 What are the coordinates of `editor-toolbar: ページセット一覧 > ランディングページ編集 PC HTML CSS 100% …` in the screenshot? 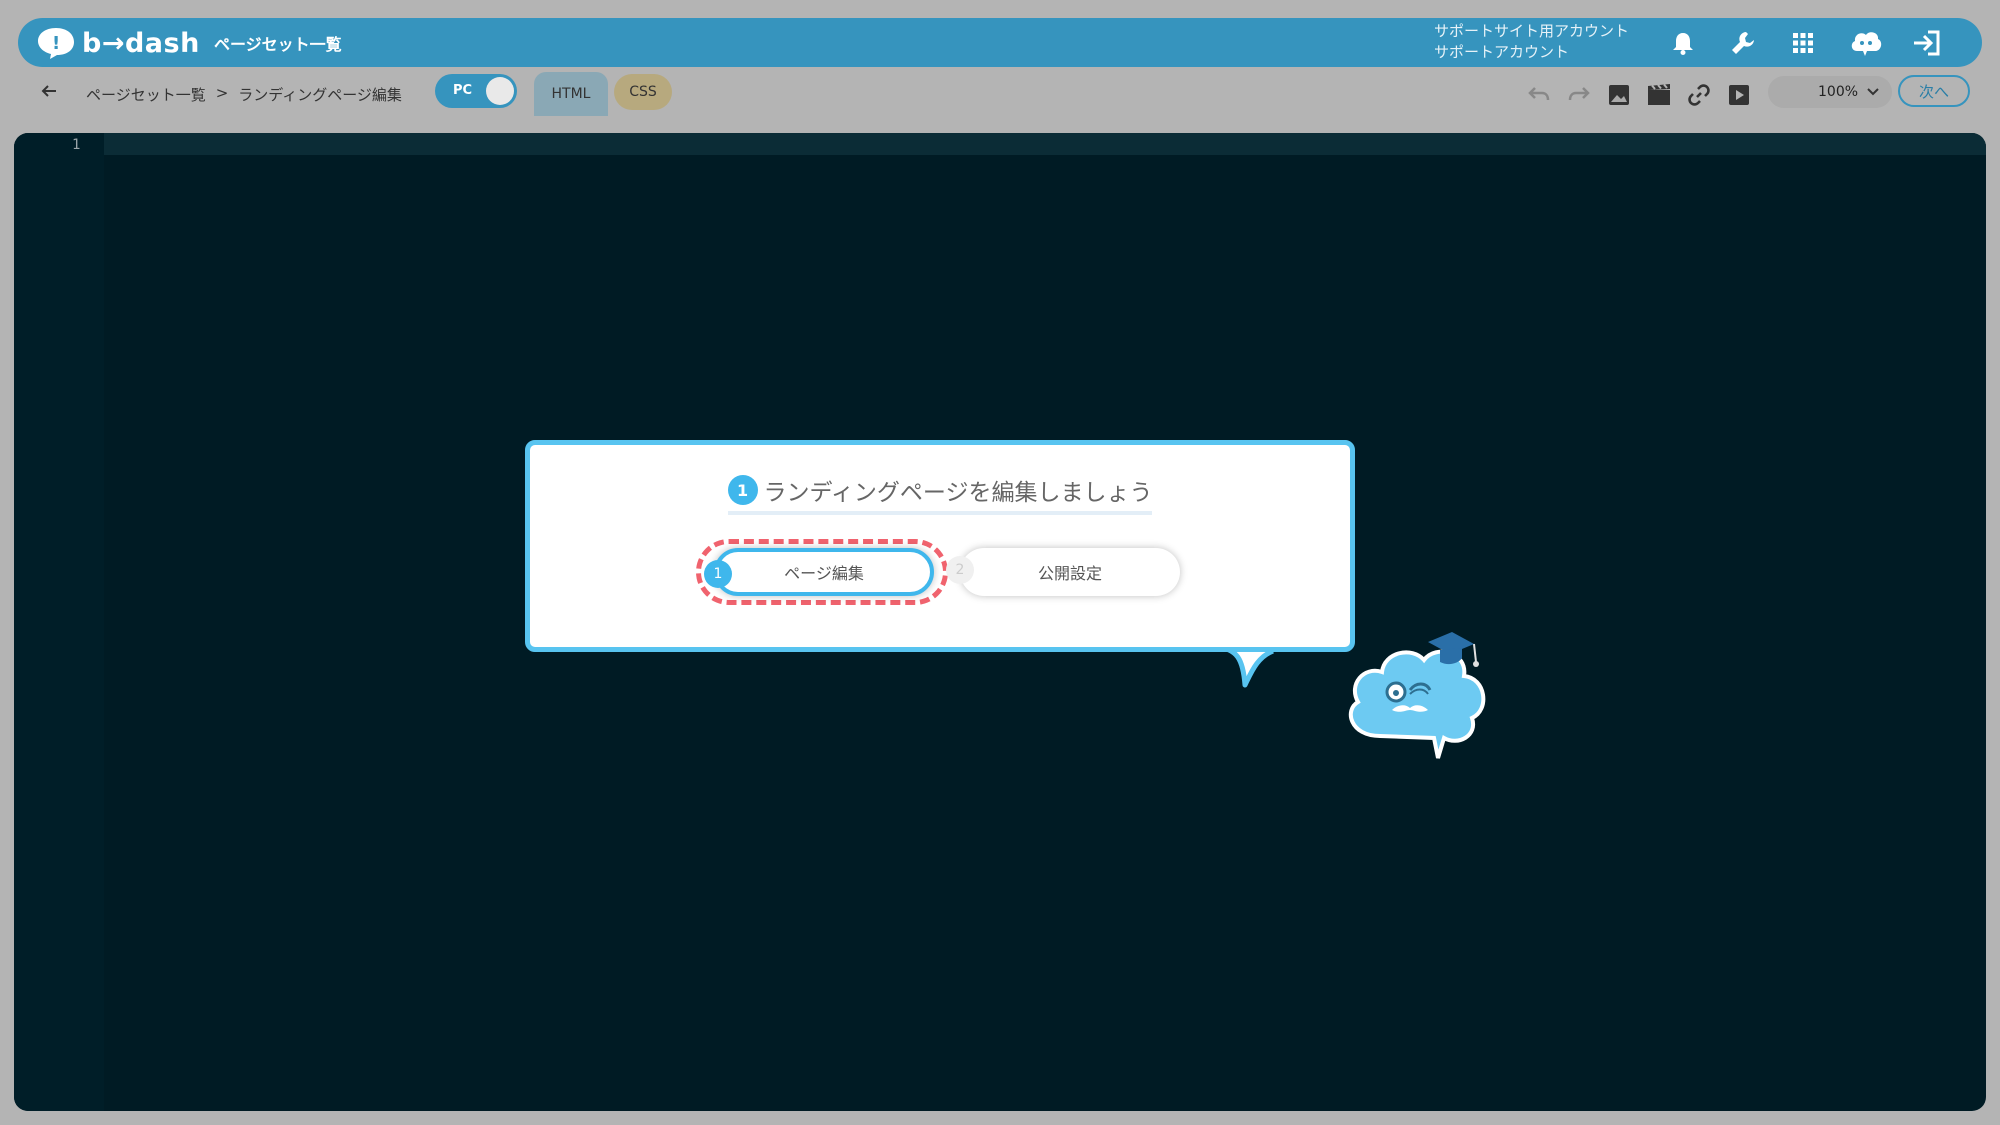 It's located at (1000, 94).